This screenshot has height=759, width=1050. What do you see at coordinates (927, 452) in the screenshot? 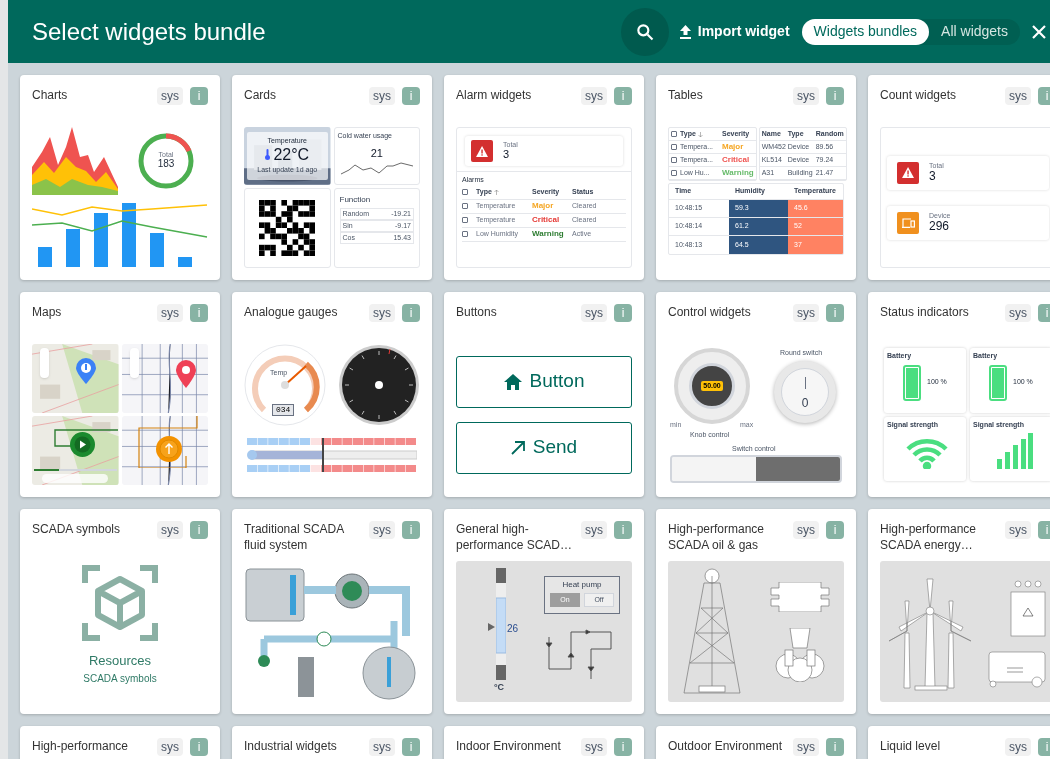
I see `wifi-signal-icon` at bounding box center [927, 452].